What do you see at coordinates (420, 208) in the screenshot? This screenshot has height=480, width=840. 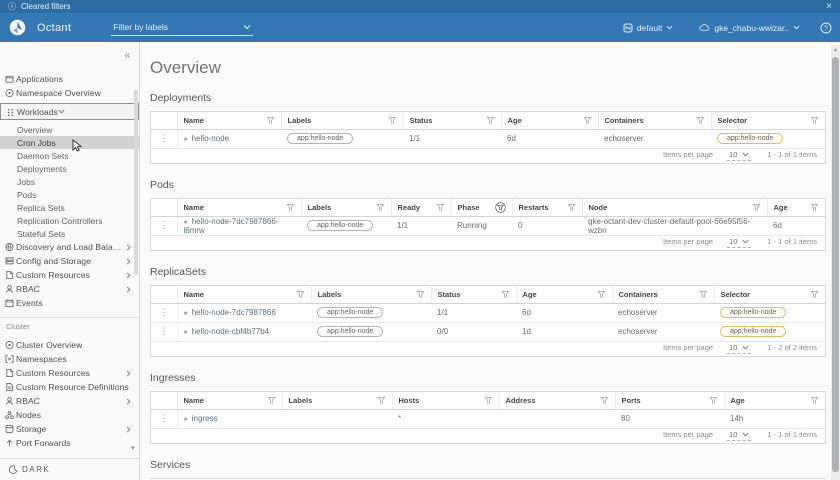 I see `column-header-ready: Ready` at bounding box center [420, 208].